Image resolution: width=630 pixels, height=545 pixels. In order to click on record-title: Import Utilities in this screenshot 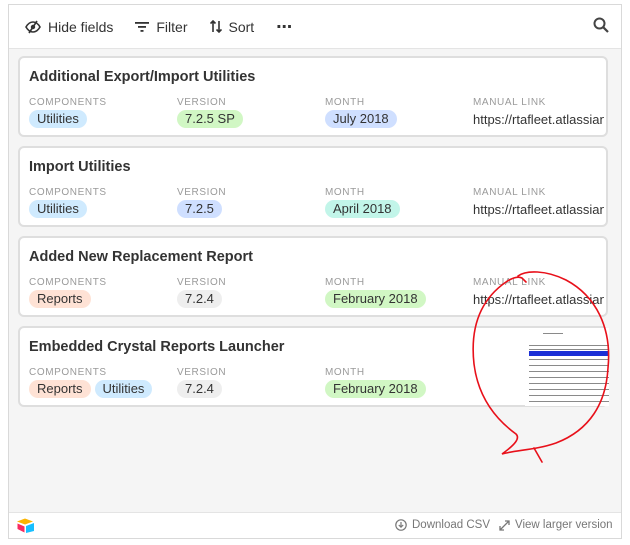, I will do `click(80, 167)`.